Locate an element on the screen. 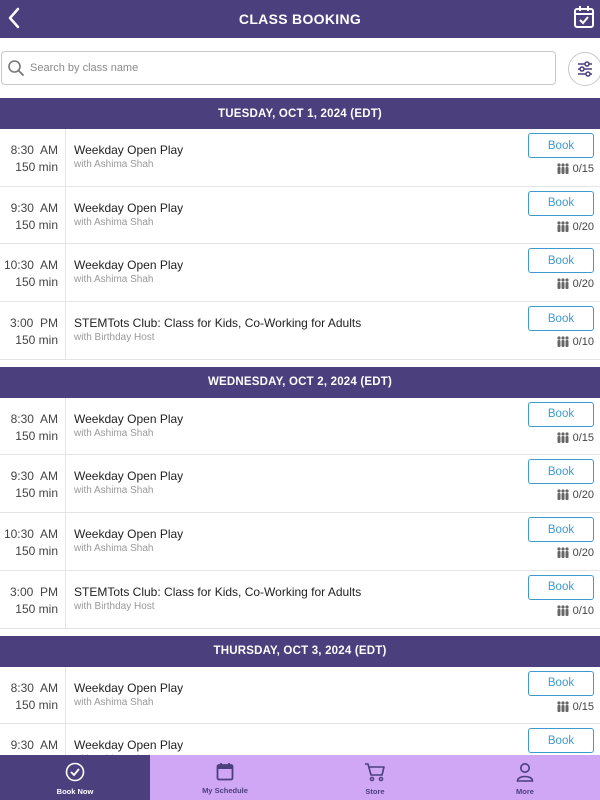 The height and width of the screenshot is (800, 600). tab-label: My Schedule is located at coordinates (225, 790).